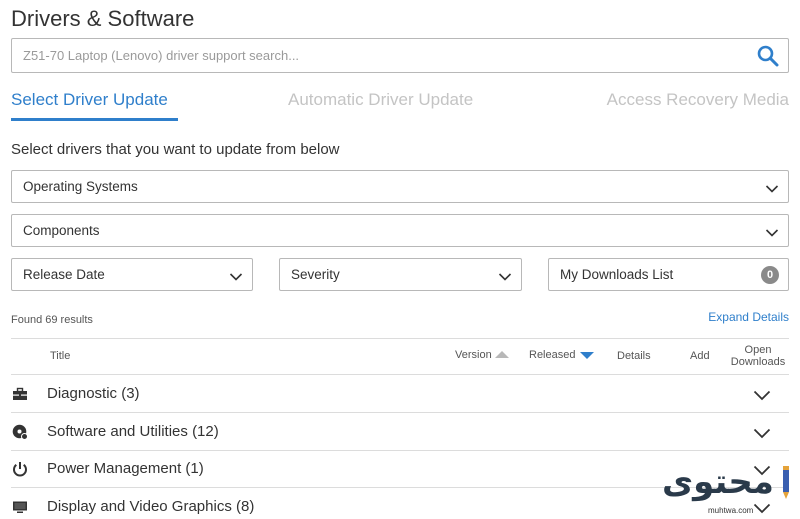  I want to click on category-label: Power Management (1), so click(125, 468).